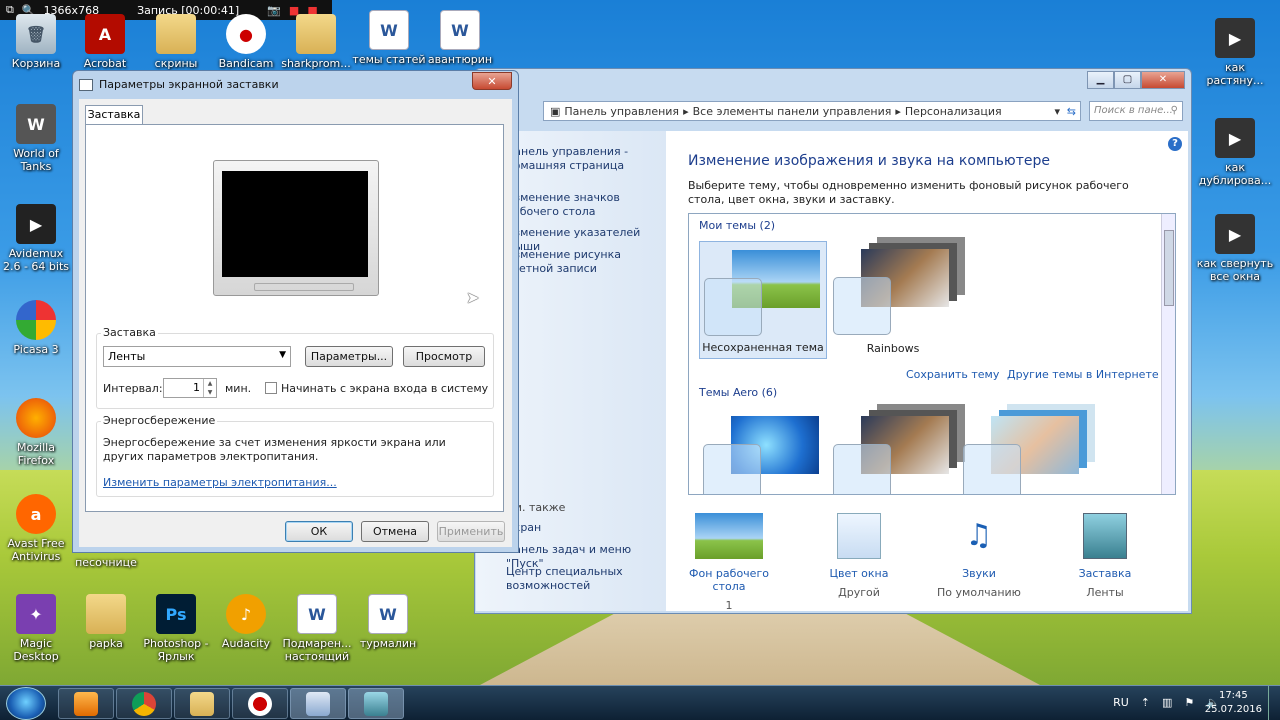 The image size is (1280, 720). What do you see at coordinates (1127, 80) in the screenshot?
I see `maximize-button: ▢` at bounding box center [1127, 80].